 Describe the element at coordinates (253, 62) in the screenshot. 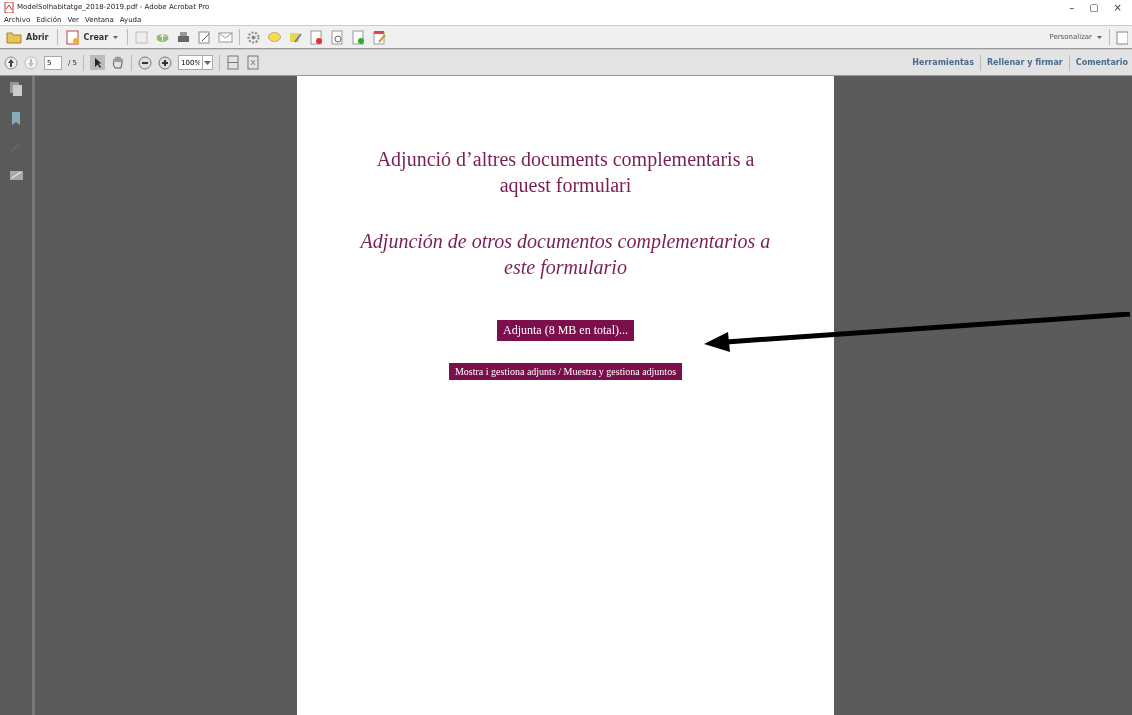

I see `fit-page-icon` at that location.